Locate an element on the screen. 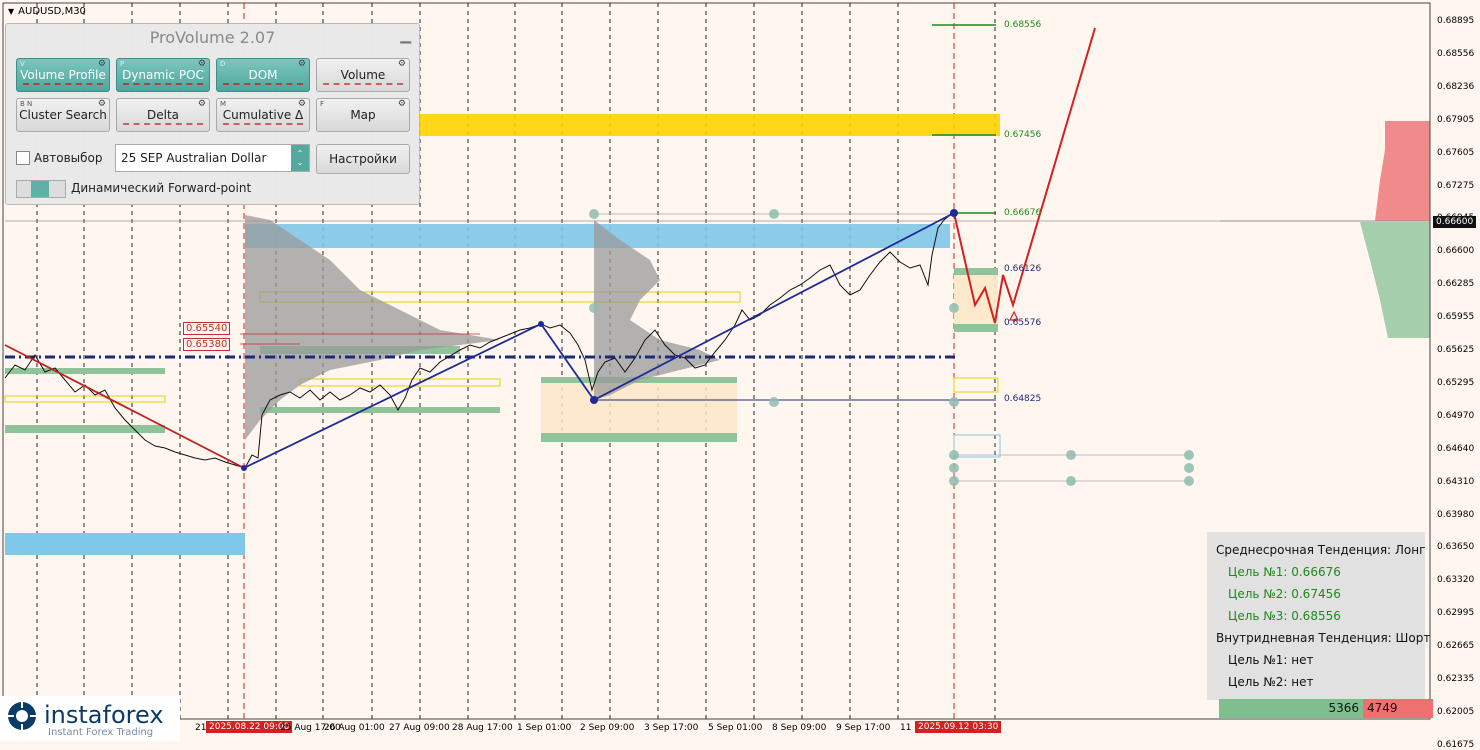  price-tick: 0.67605 is located at coordinates (1456, 152).